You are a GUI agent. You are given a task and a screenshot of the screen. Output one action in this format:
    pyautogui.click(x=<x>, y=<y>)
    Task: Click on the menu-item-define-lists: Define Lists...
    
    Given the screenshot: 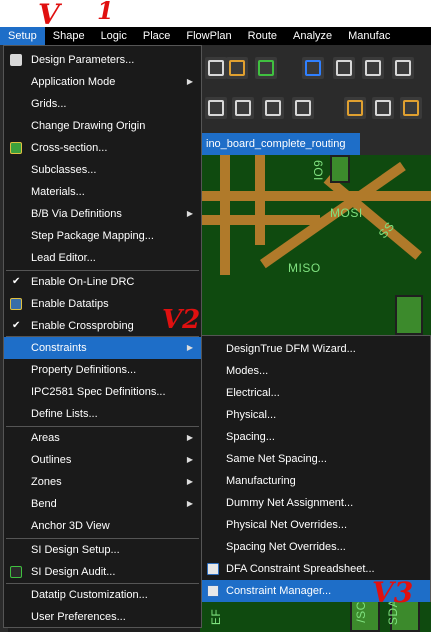 What is the action you would take?
    pyautogui.click(x=102, y=414)
    